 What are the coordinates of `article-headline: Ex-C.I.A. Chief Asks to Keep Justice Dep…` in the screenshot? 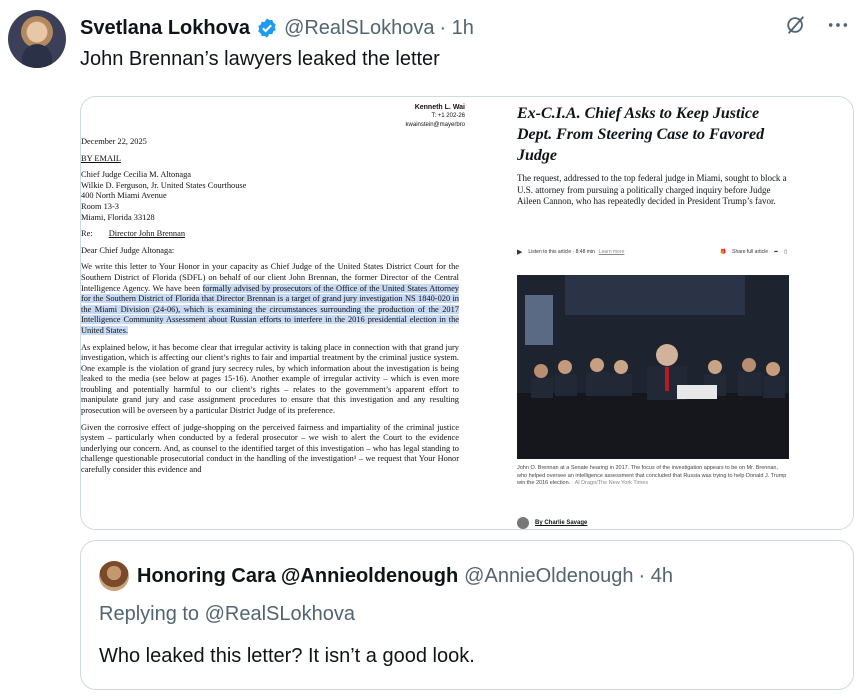 It's located at (641, 134).